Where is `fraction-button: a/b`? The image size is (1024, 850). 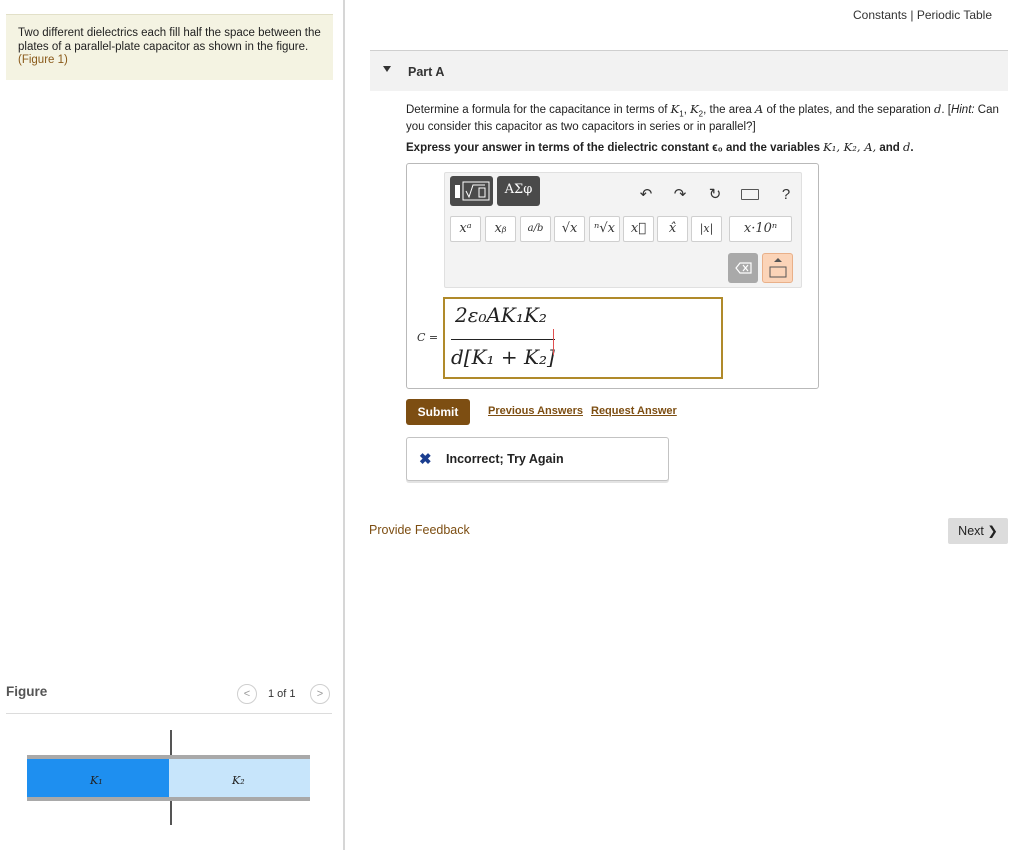
fraction-button: a/b is located at coordinates (535, 229).